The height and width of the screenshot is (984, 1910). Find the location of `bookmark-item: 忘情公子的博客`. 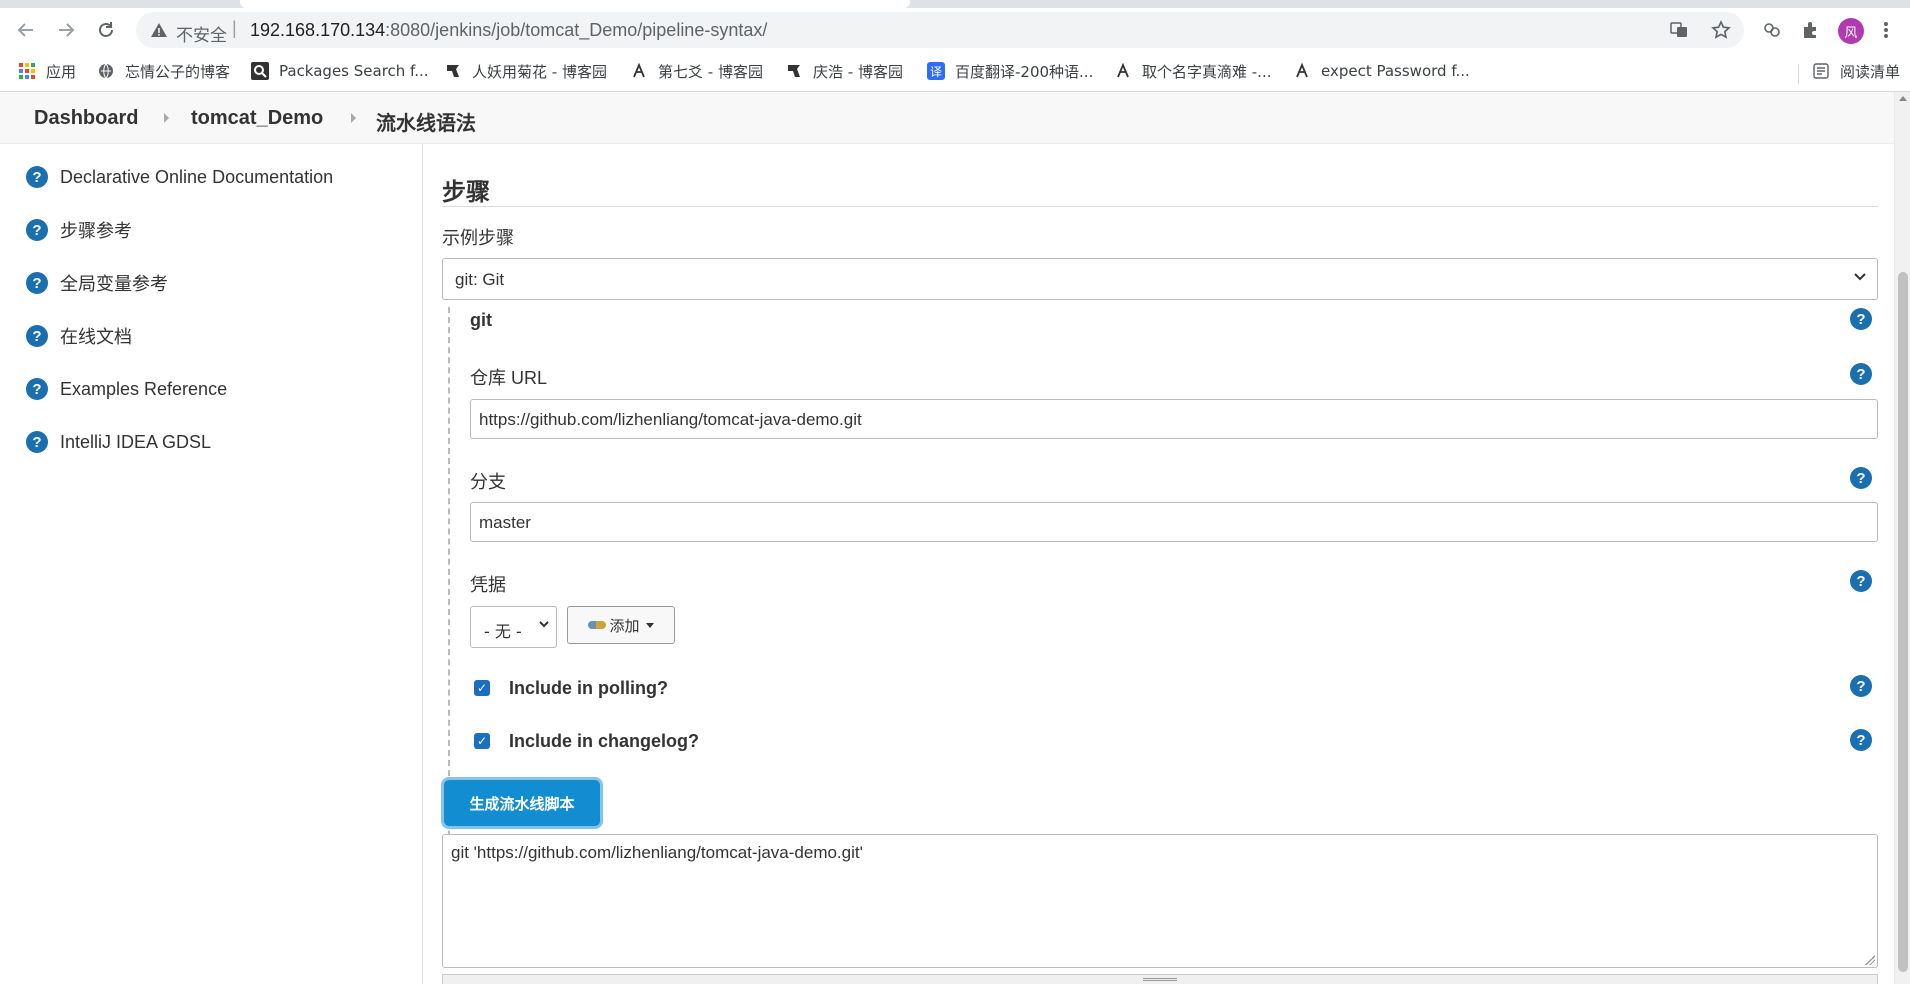

bookmark-item: 忘情公子的博客 is located at coordinates (163, 71).